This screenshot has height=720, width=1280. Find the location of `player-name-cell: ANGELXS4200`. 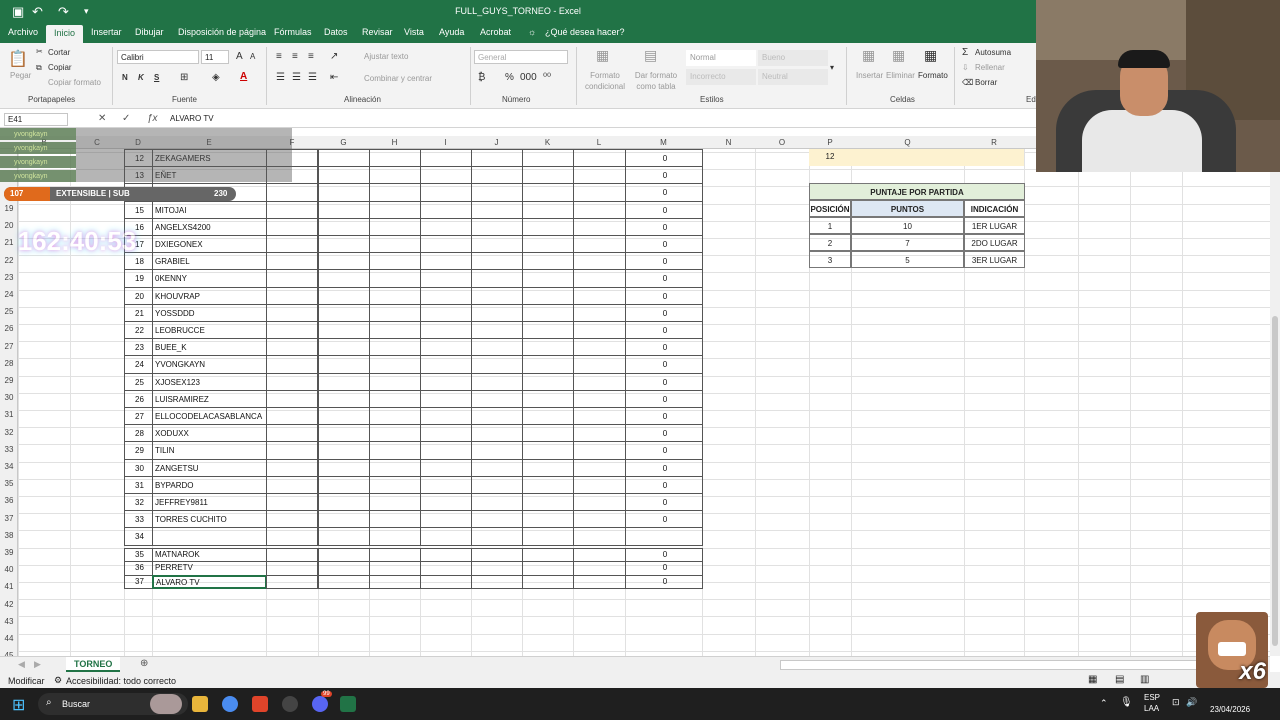

player-name-cell: ANGELXS4200 is located at coordinates (209, 226).